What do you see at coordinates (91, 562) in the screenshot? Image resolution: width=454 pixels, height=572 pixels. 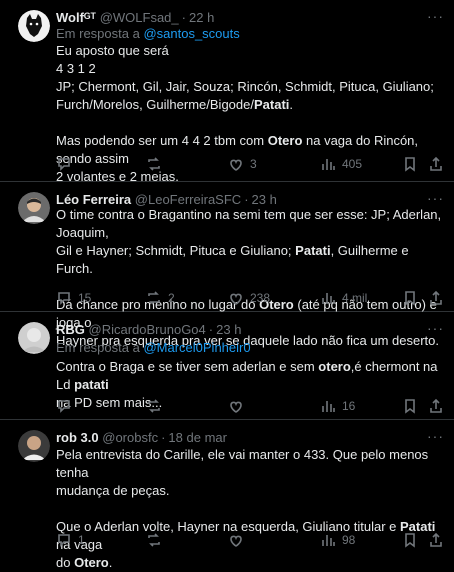 I see `highlight: Otero` at bounding box center [91, 562].